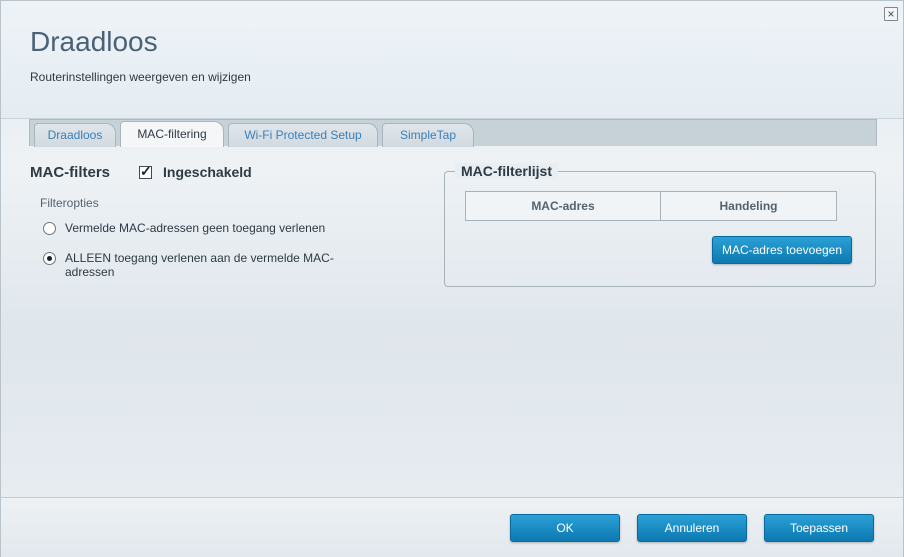  Describe the element at coordinates (563, 206) in the screenshot. I see `column-header-mac-address: MAC-adres` at that location.